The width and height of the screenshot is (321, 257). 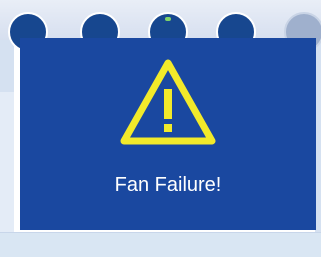 What do you see at coordinates (168, 102) in the screenshot?
I see `warning-triangle-icon` at bounding box center [168, 102].